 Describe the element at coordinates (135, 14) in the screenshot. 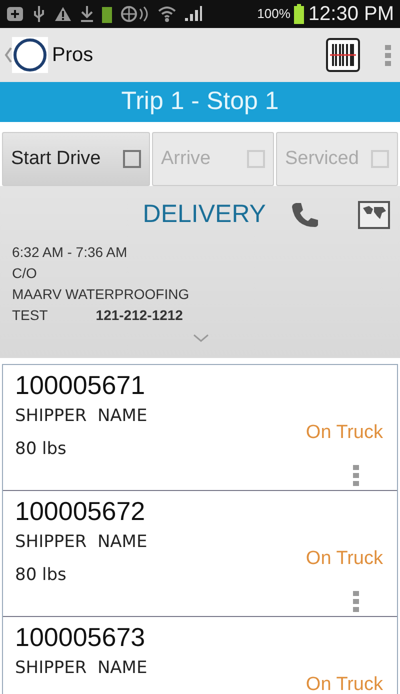

I see `nfc-icon` at that location.